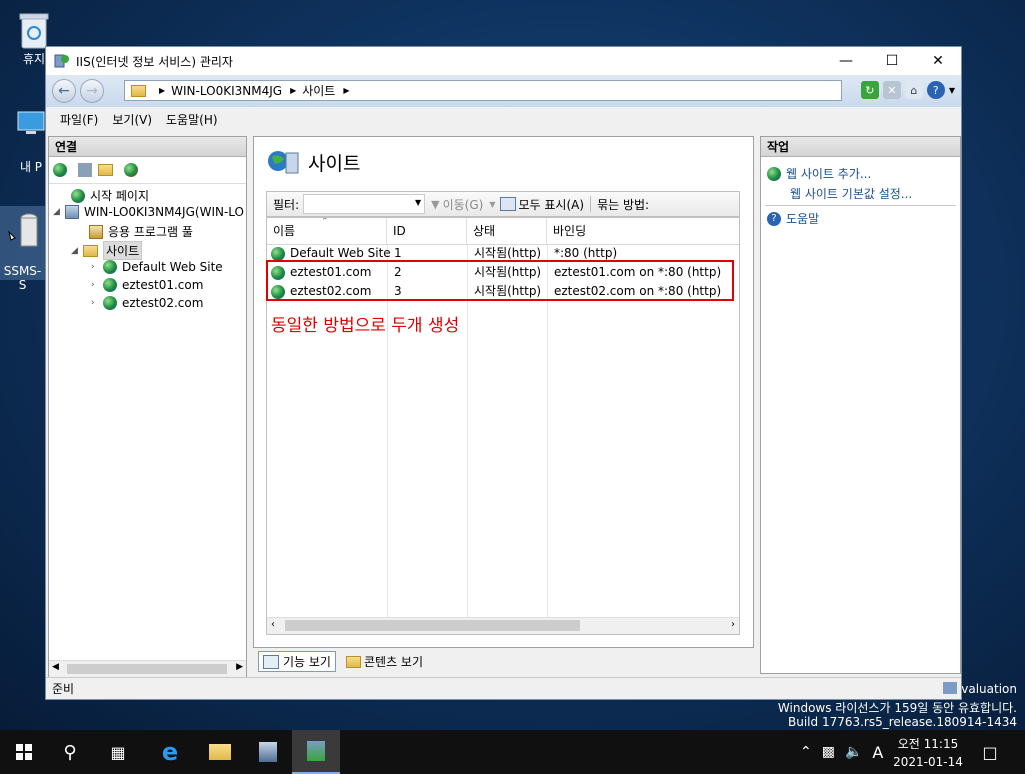 The width and height of the screenshot is (1025, 774). I want to click on help-label: 도움말, so click(803, 219).